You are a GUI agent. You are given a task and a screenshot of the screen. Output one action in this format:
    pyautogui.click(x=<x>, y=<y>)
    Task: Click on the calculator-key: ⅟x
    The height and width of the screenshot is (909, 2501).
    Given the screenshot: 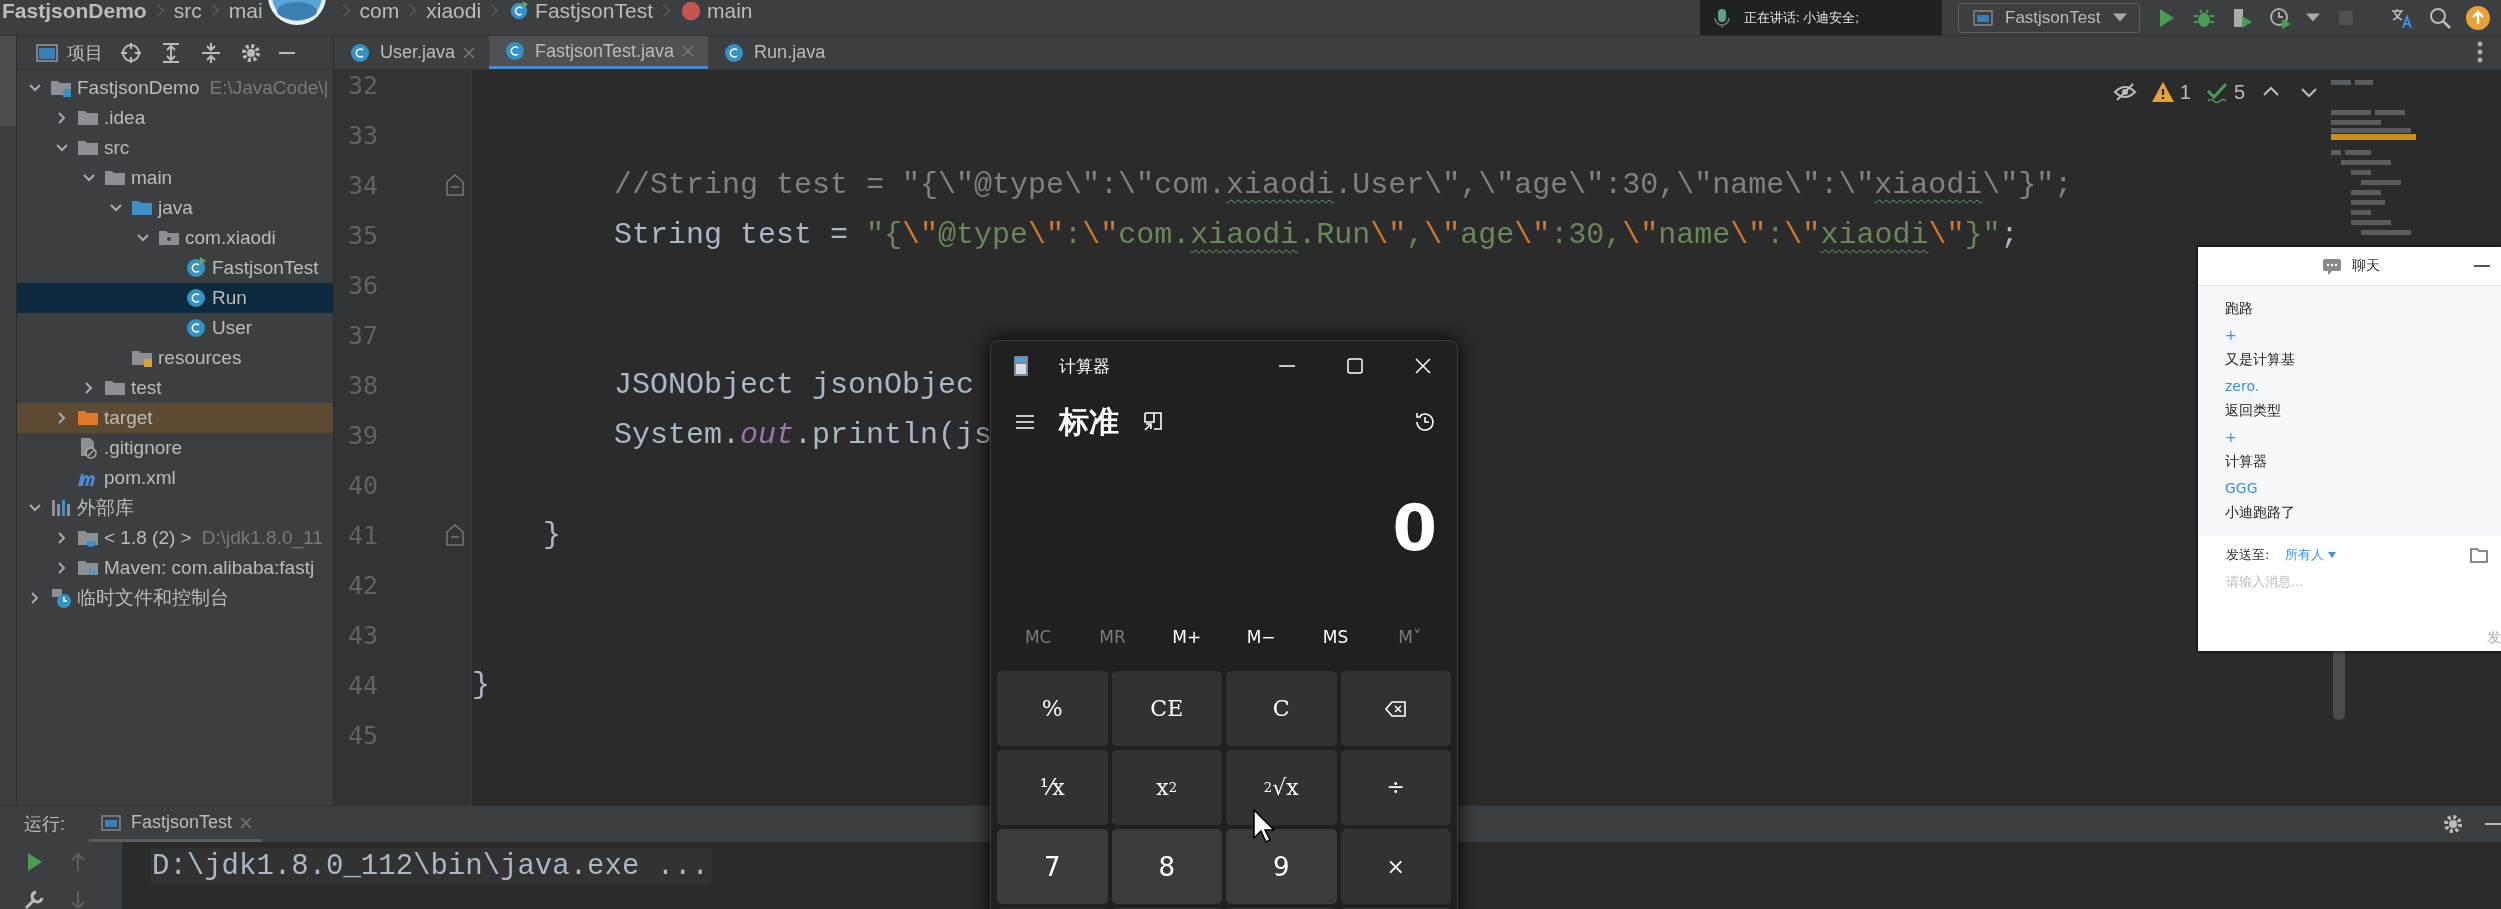 What is the action you would take?
    pyautogui.click(x=1052, y=787)
    